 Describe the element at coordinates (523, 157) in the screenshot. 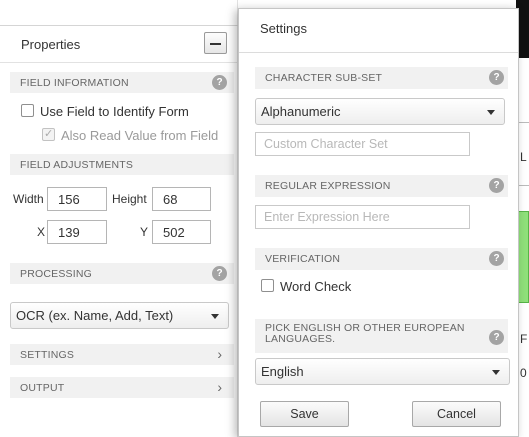

I see `background-text-fragment: L` at that location.